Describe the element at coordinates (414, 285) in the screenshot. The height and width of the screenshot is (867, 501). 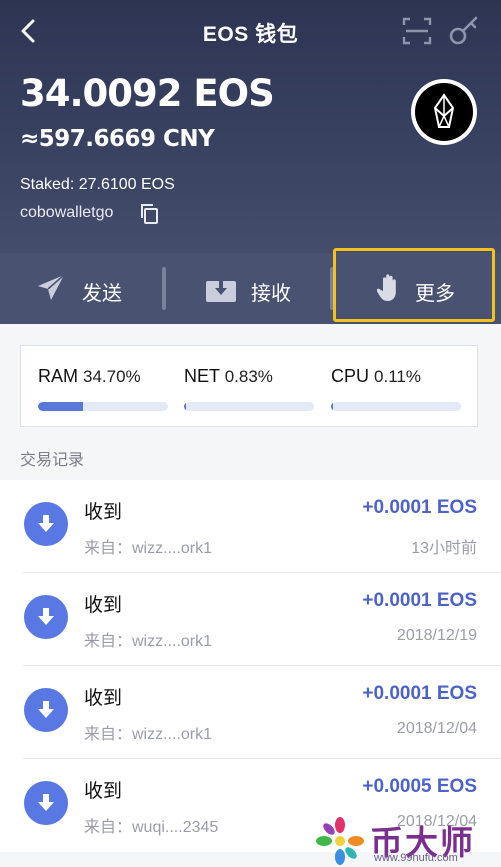
I see `more-button-highlight` at that location.